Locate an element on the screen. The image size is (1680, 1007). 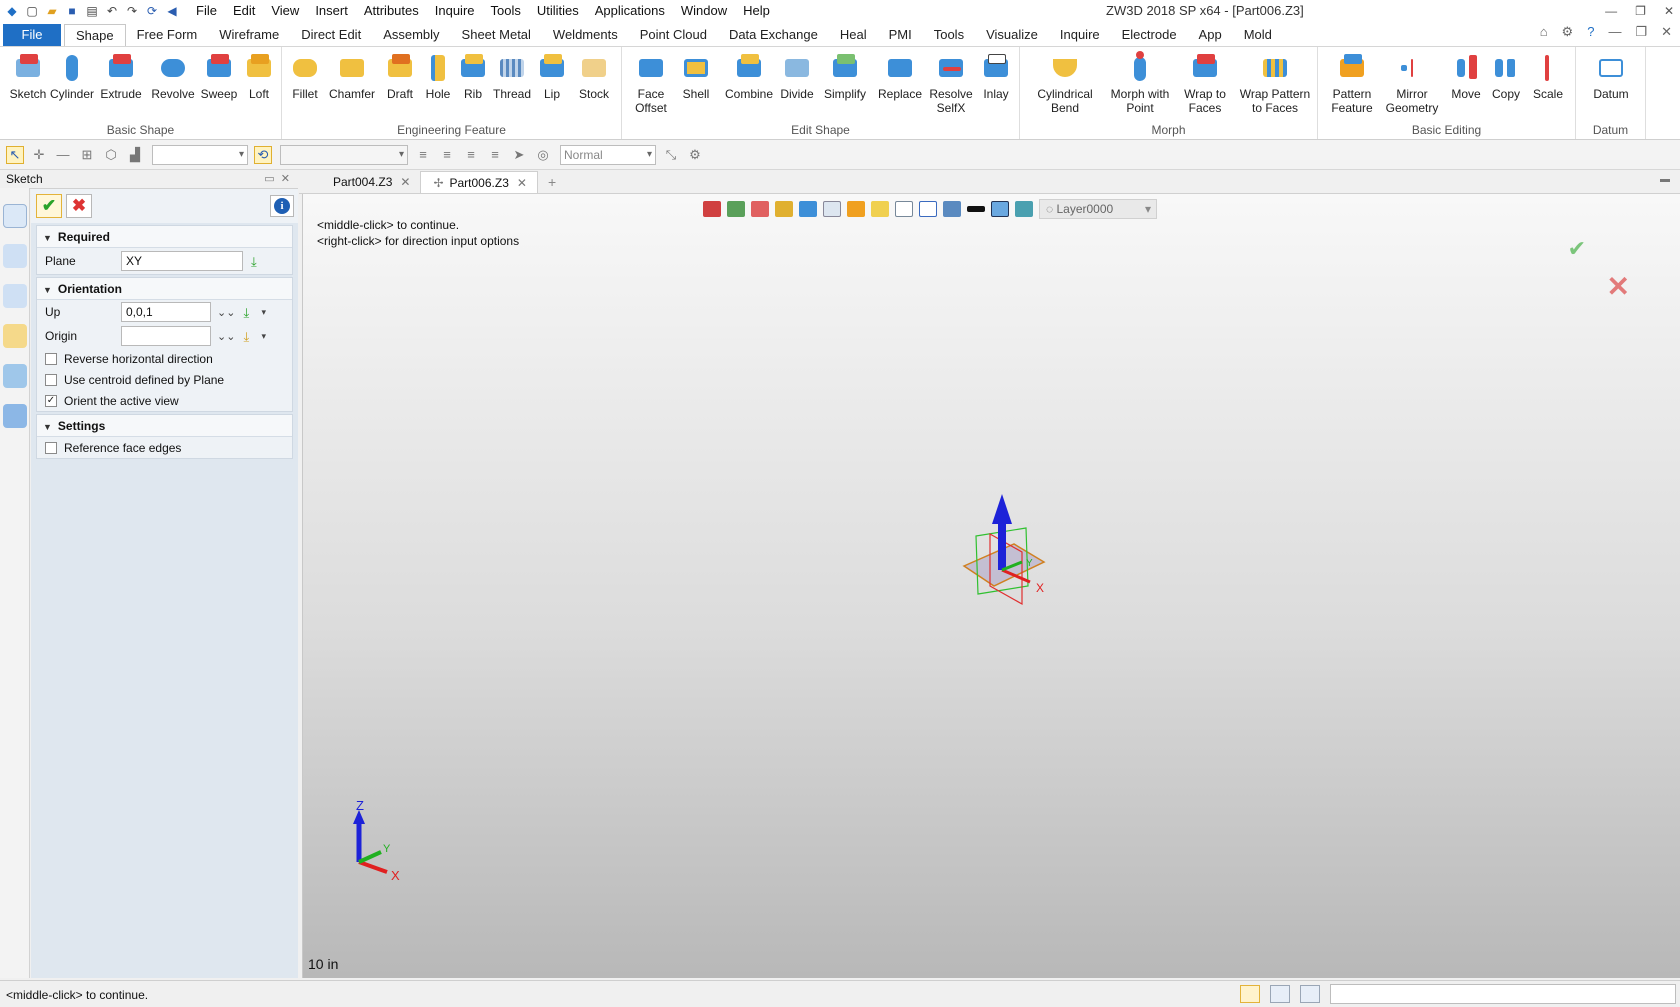
polygon-select-icon: ⬡ is located at coordinates (111, 155).